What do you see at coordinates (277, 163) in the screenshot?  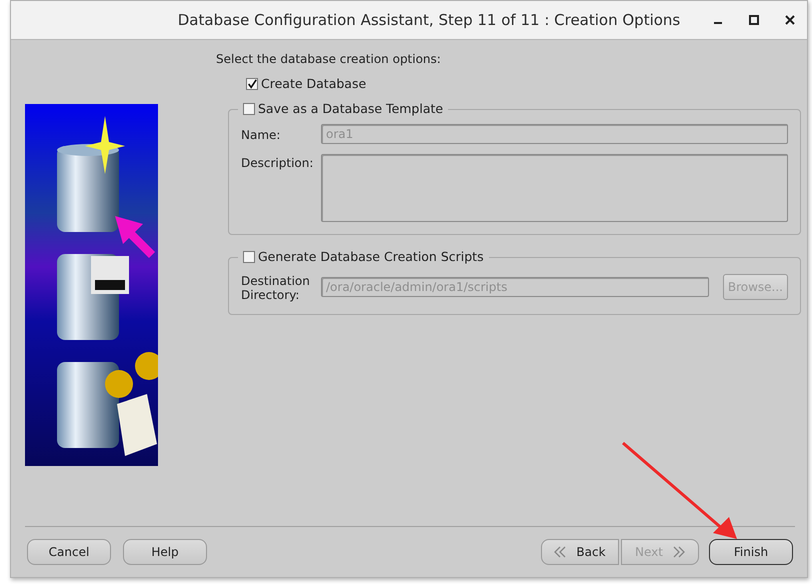 I see `field-label: Description:` at bounding box center [277, 163].